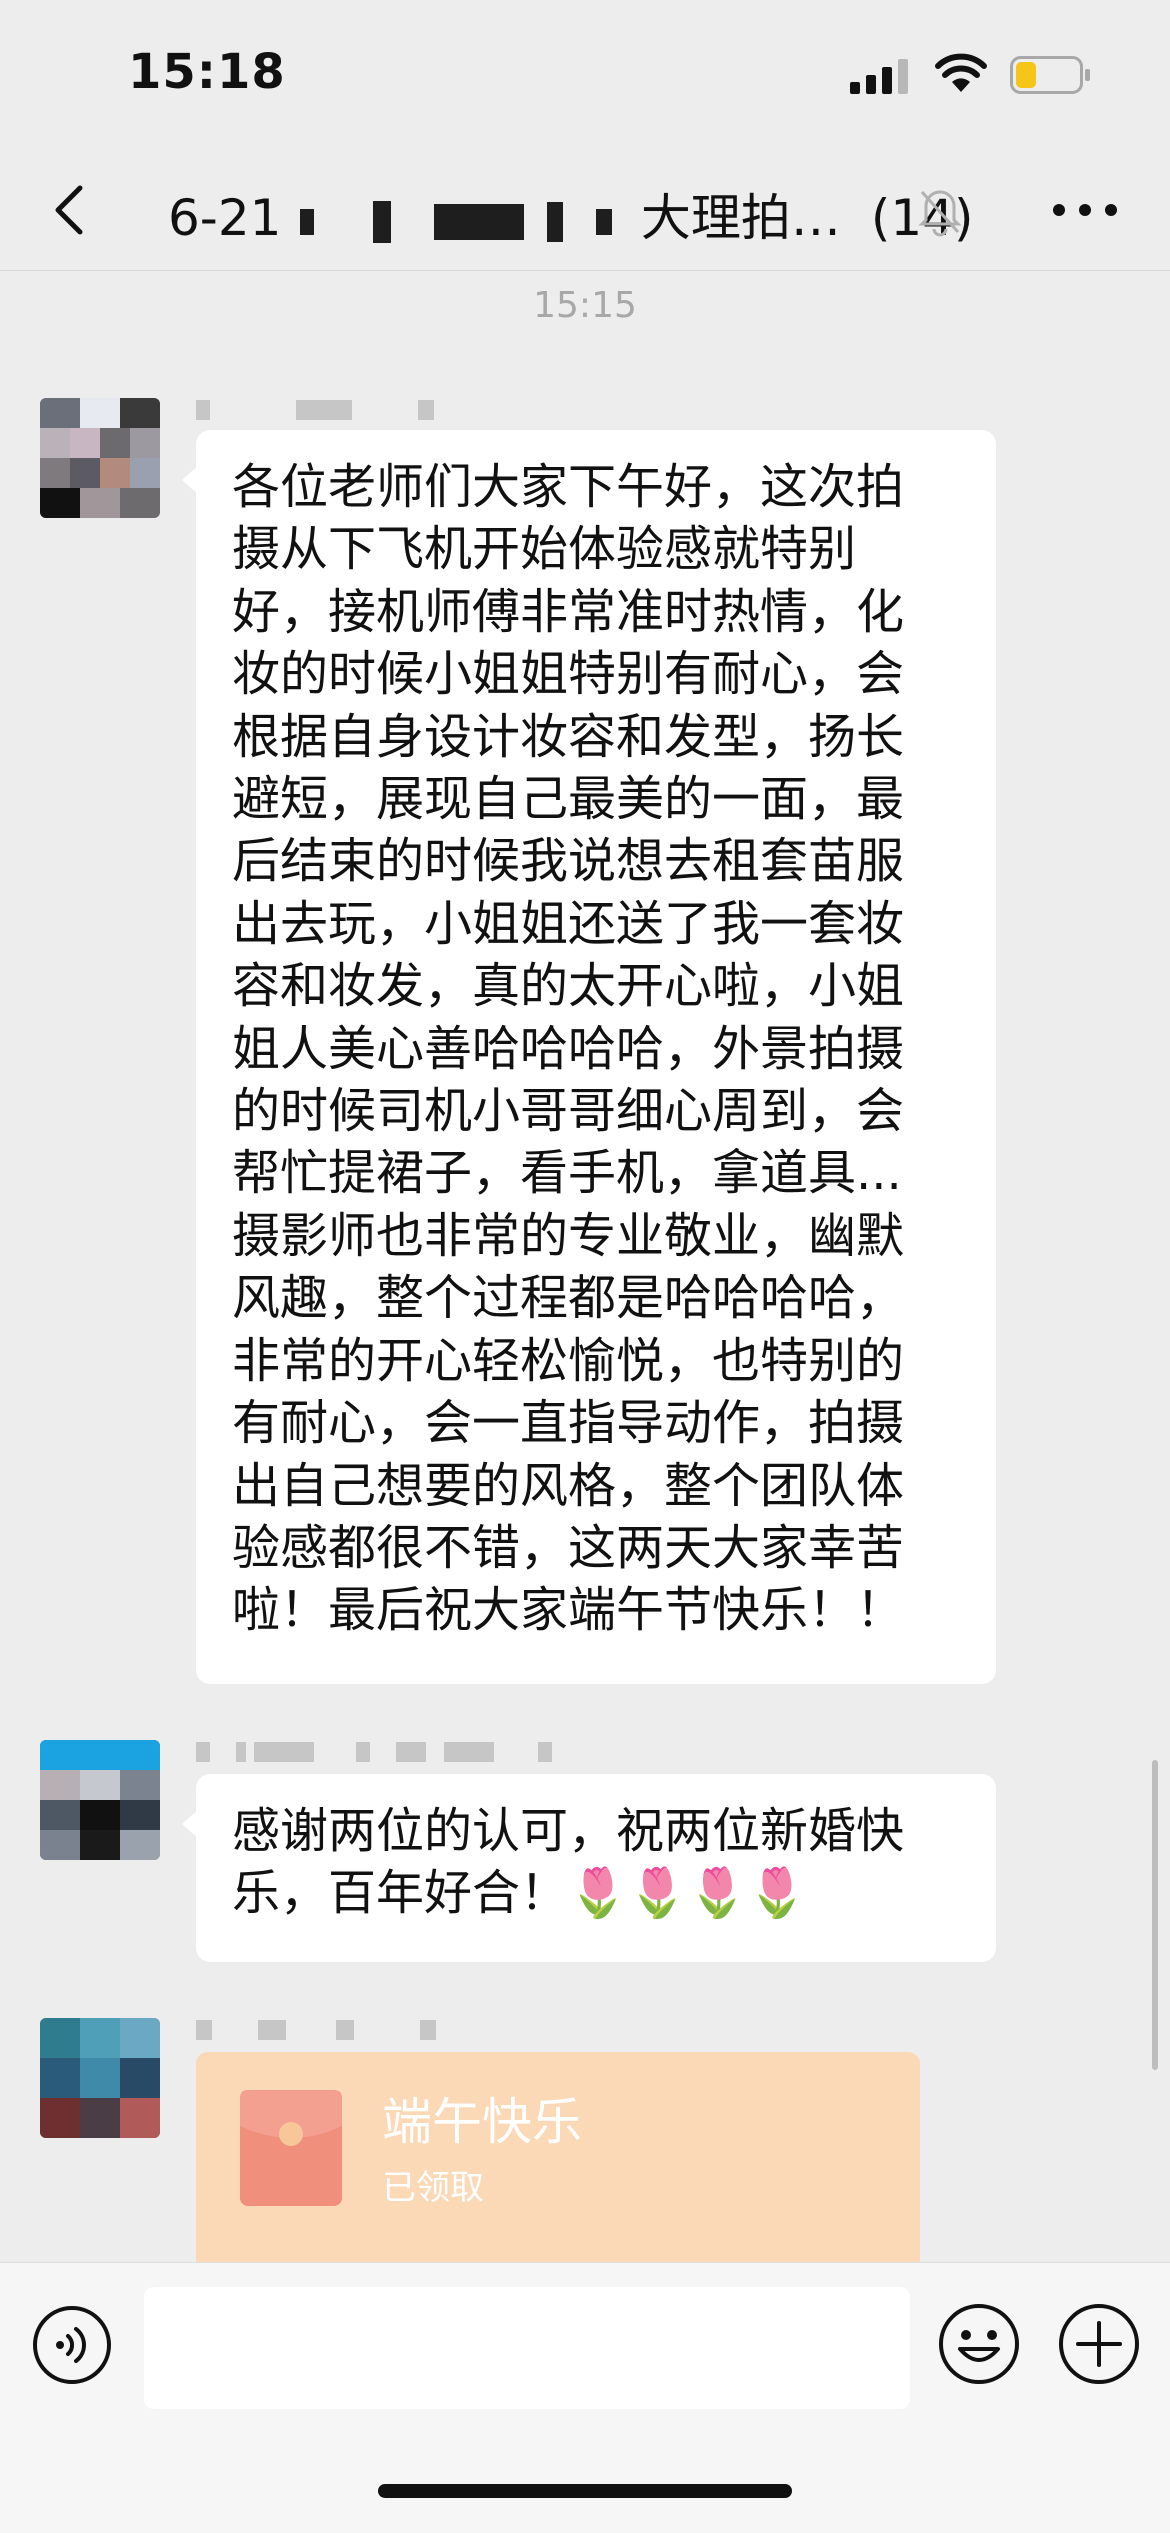 The image size is (1170, 2533). I want to click on red-packet-title: 端午快乐, so click(482, 2122).